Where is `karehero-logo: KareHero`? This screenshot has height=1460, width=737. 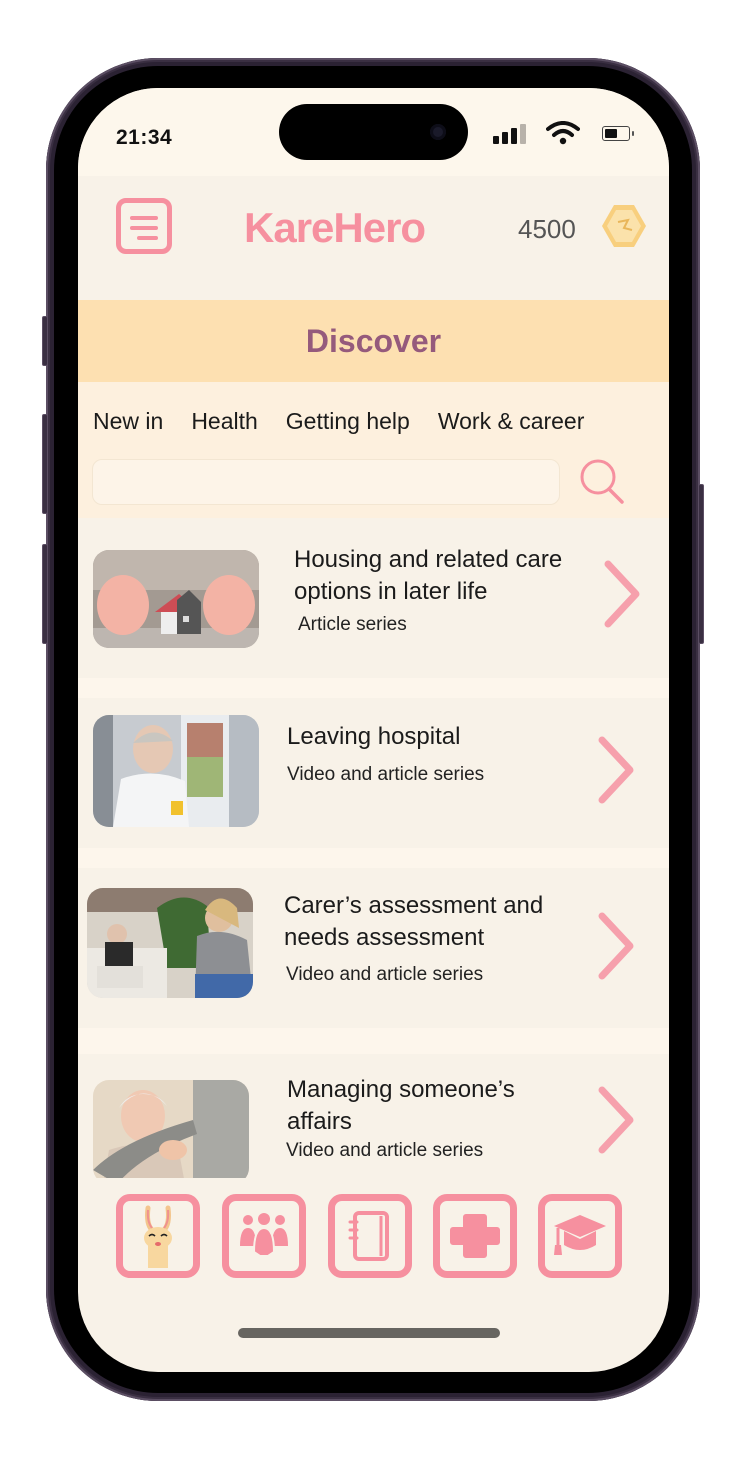
karehero-logo: KareHero is located at coordinates (335, 228).